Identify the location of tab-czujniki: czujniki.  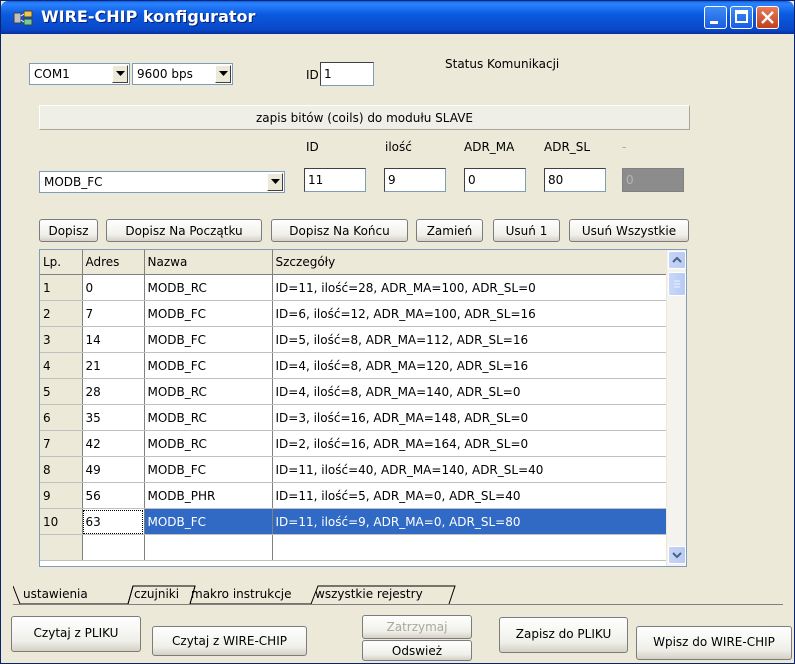
(156, 594).